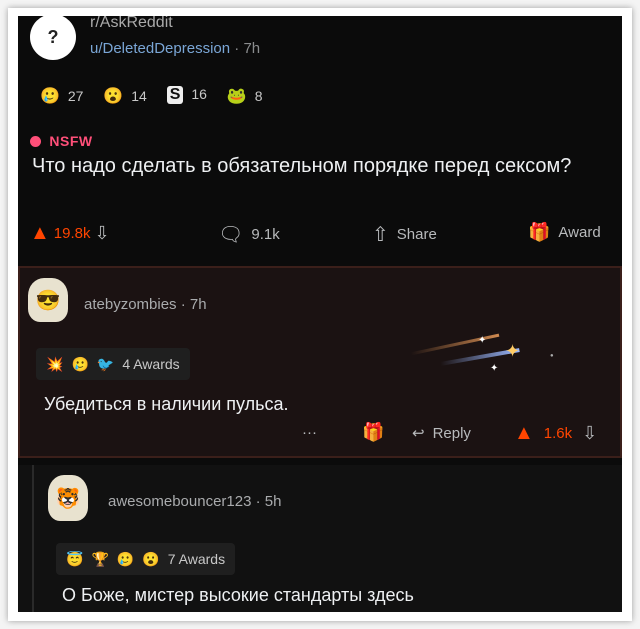  Describe the element at coordinates (258, 96) in the screenshot. I see `award-count-4: 8` at that location.